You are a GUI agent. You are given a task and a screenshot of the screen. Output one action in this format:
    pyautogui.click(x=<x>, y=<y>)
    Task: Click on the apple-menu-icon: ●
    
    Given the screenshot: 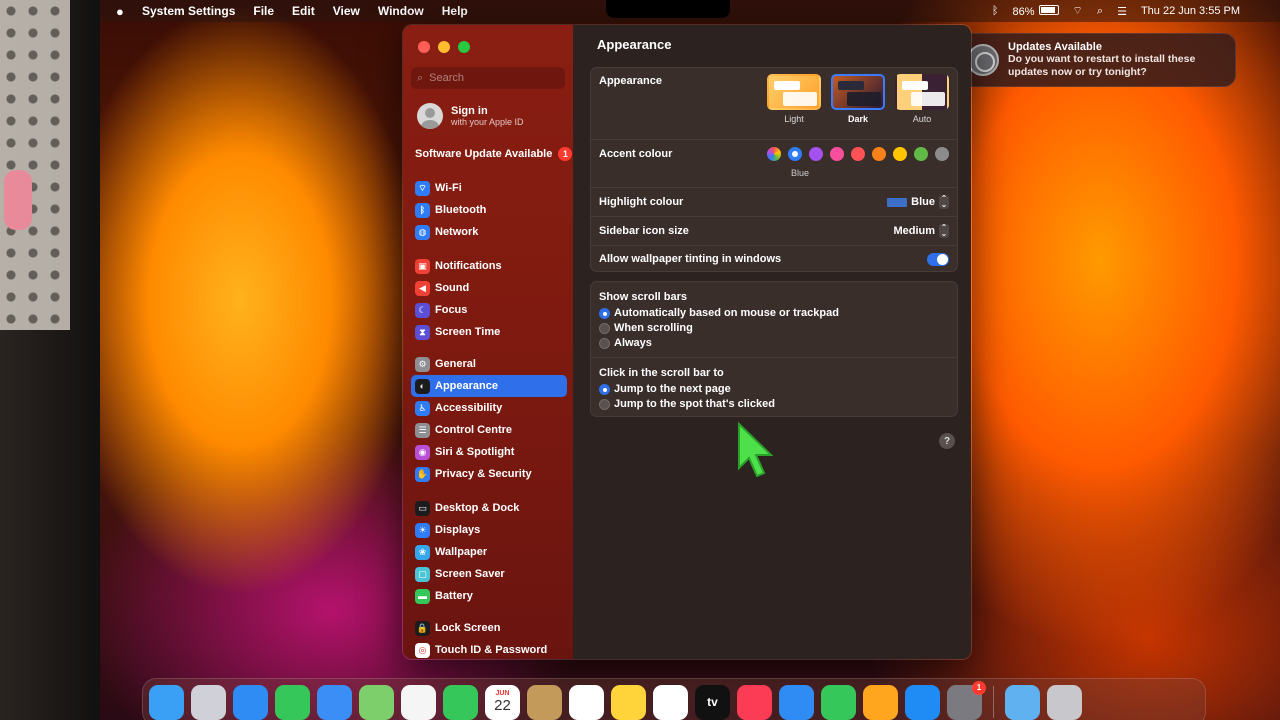 What is the action you would take?
    pyautogui.click(x=122, y=11)
    